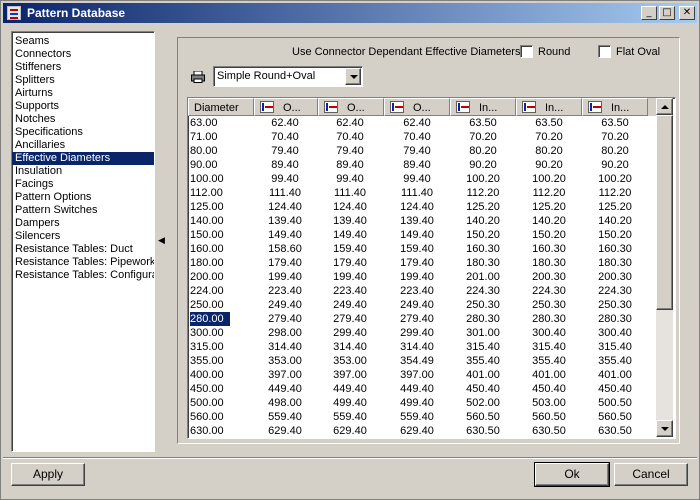  What do you see at coordinates (615, 235) in the screenshot?
I see `value-cell: 150.20` at bounding box center [615, 235].